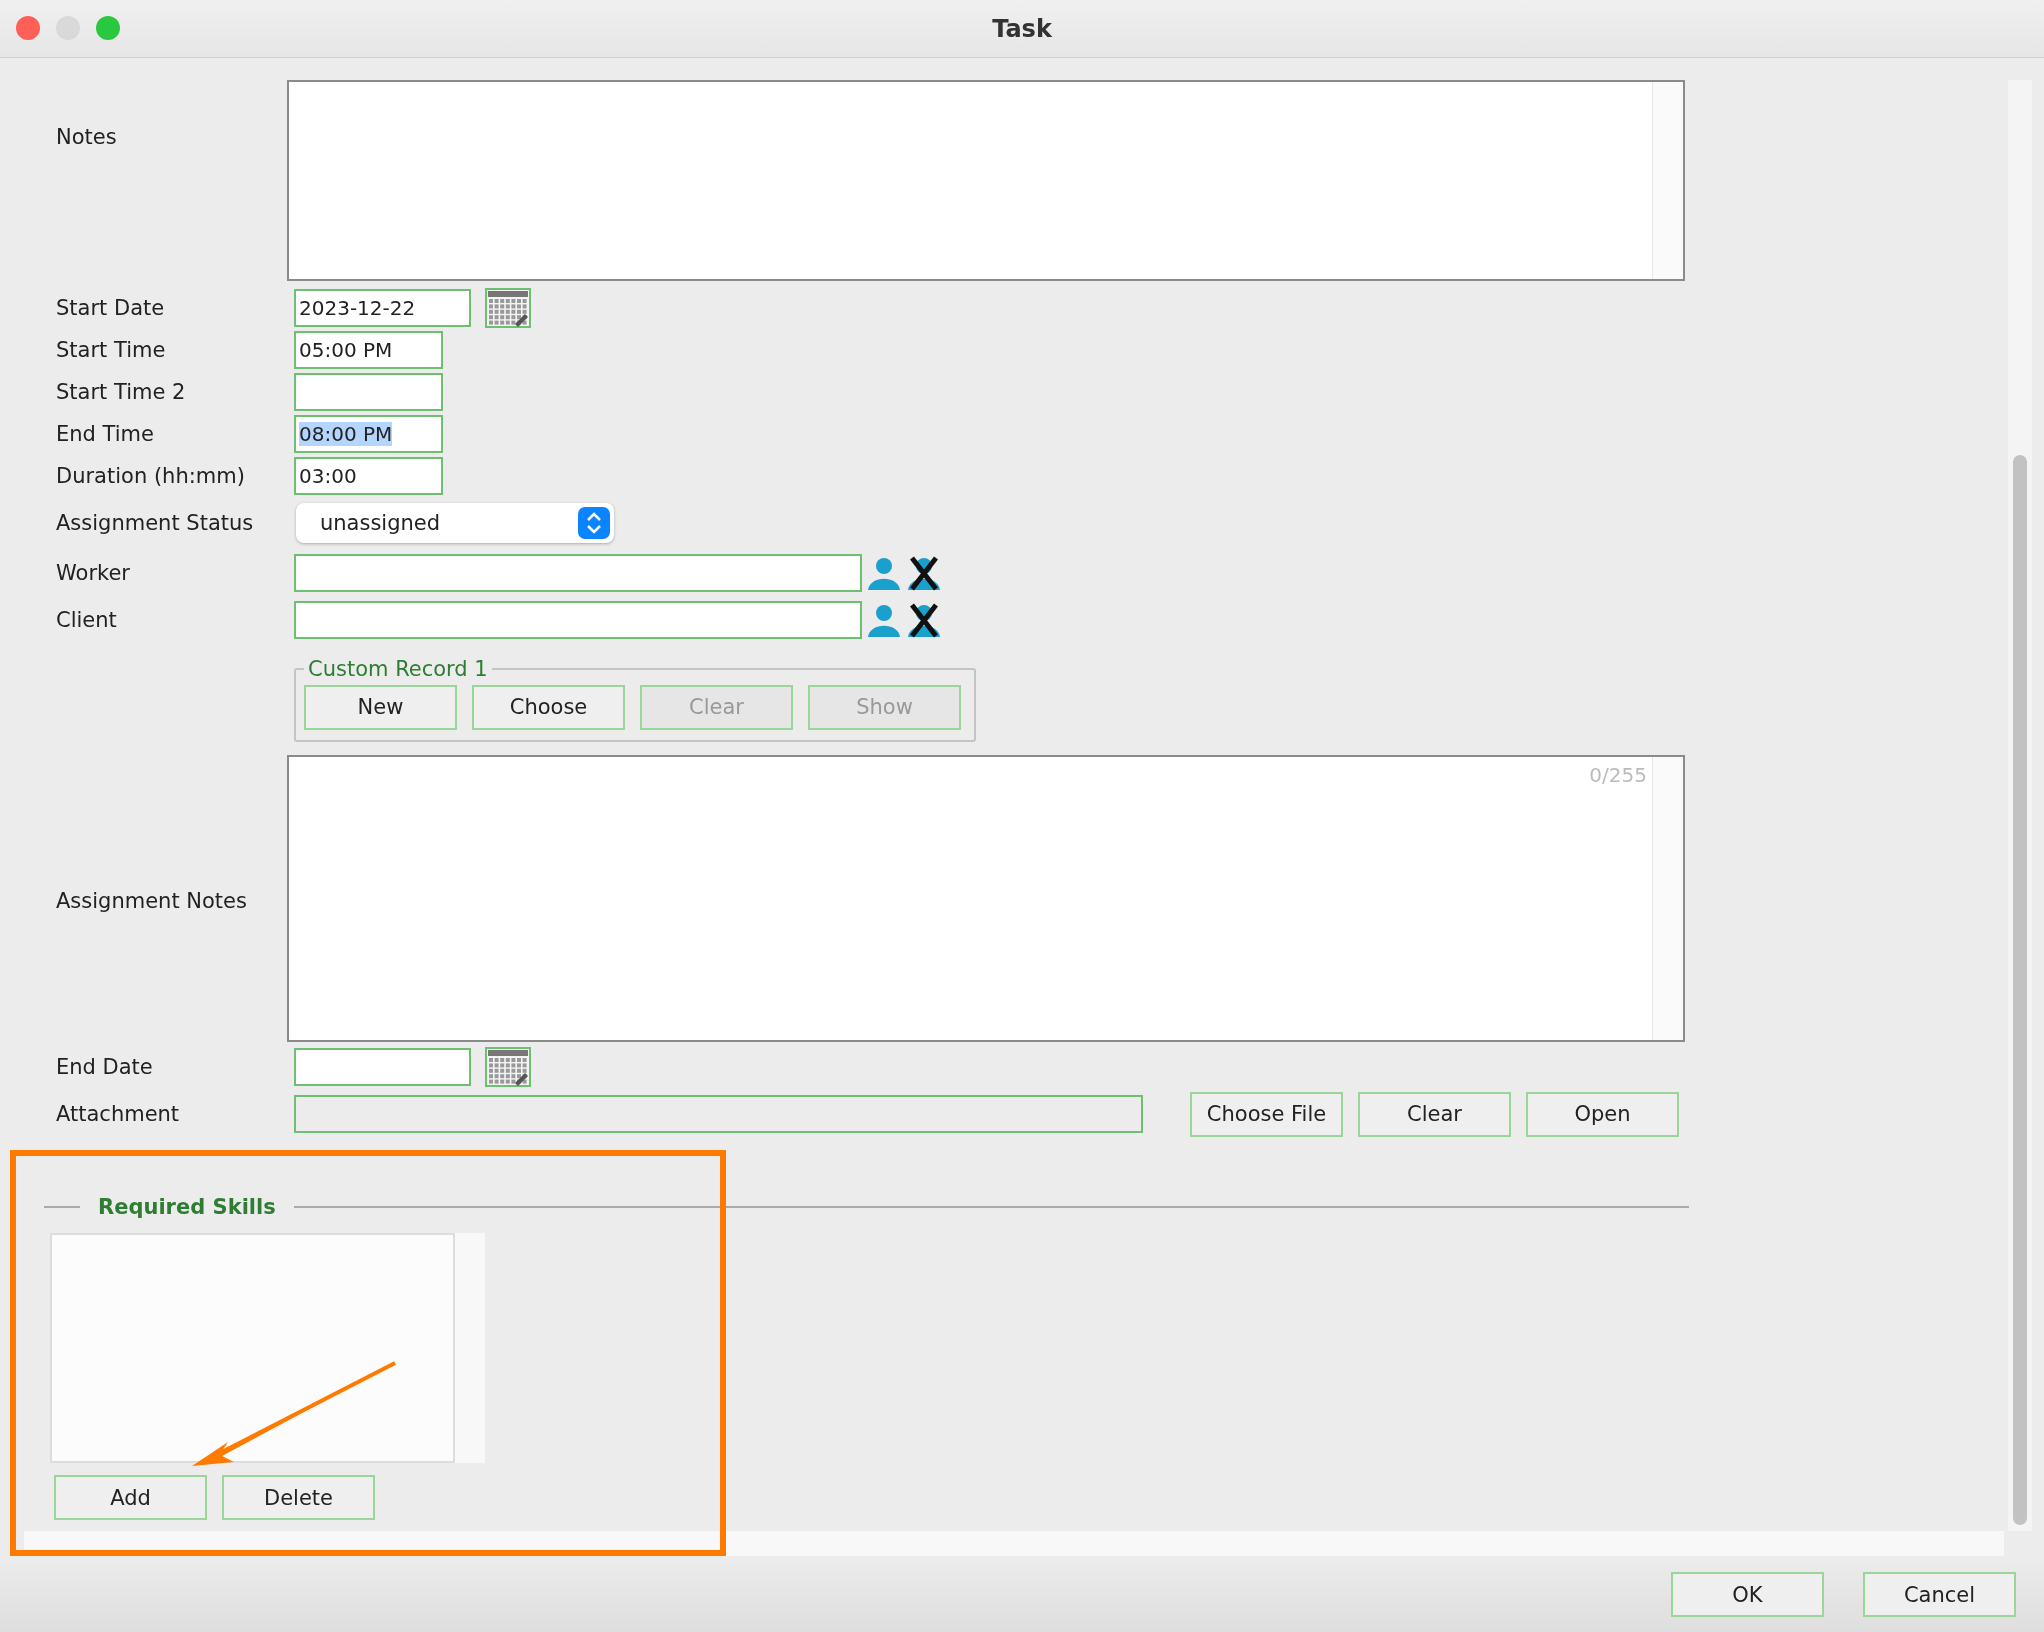 Image resolution: width=2044 pixels, height=1632 pixels. Describe the element at coordinates (121, 392) in the screenshot. I see `field-label: Start Time 2` at that location.